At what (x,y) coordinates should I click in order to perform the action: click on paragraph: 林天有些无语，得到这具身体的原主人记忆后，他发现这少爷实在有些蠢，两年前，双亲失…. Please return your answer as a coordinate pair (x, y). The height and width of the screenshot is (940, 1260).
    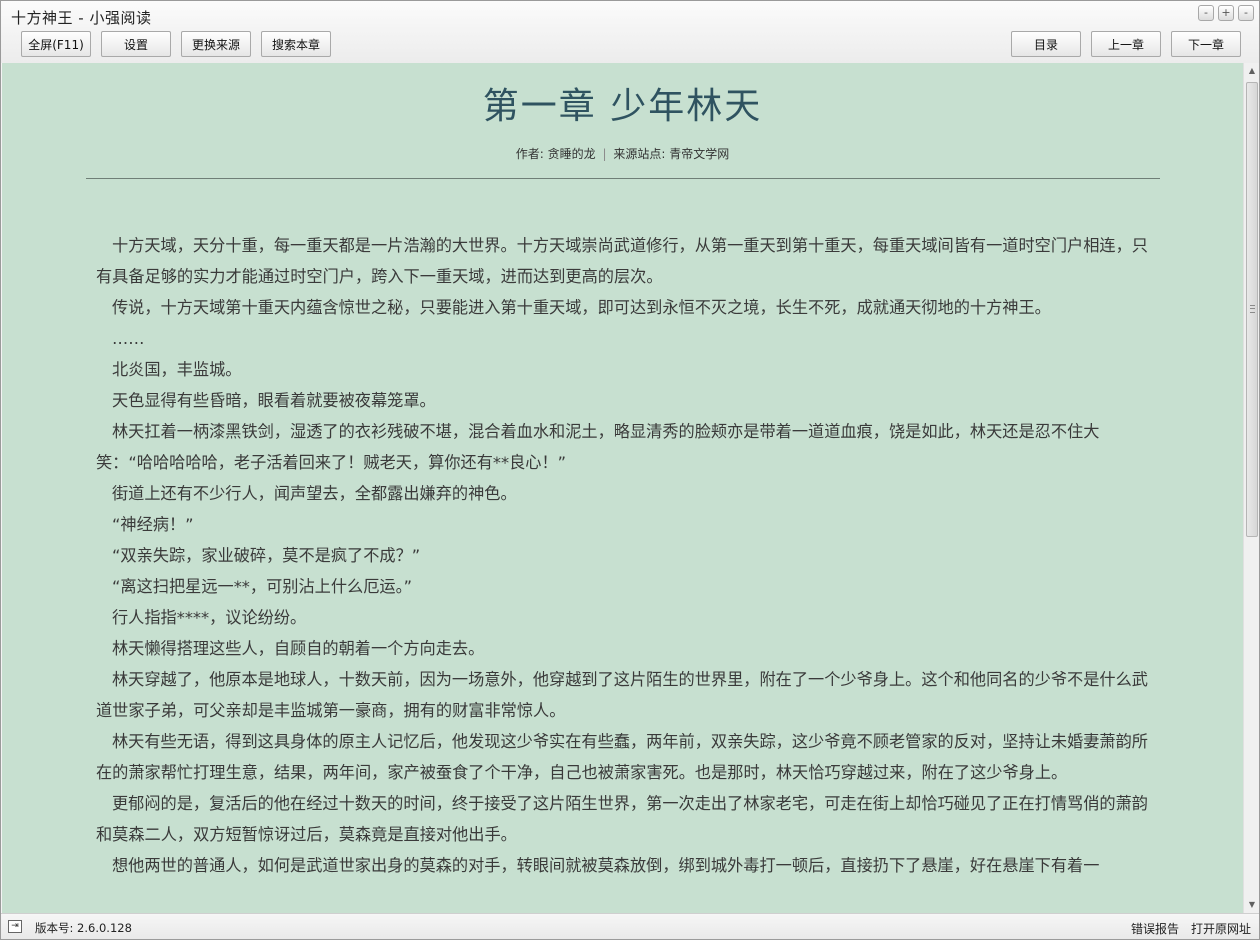
    Looking at the image, I should click on (622, 757).